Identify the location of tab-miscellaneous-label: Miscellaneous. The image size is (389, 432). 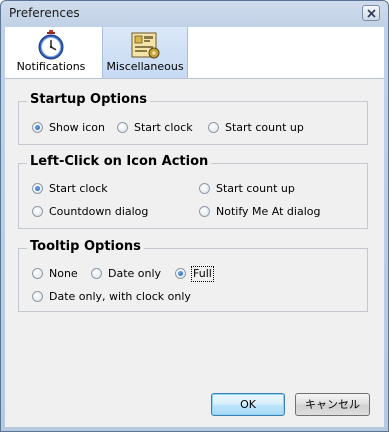
(145, 66).